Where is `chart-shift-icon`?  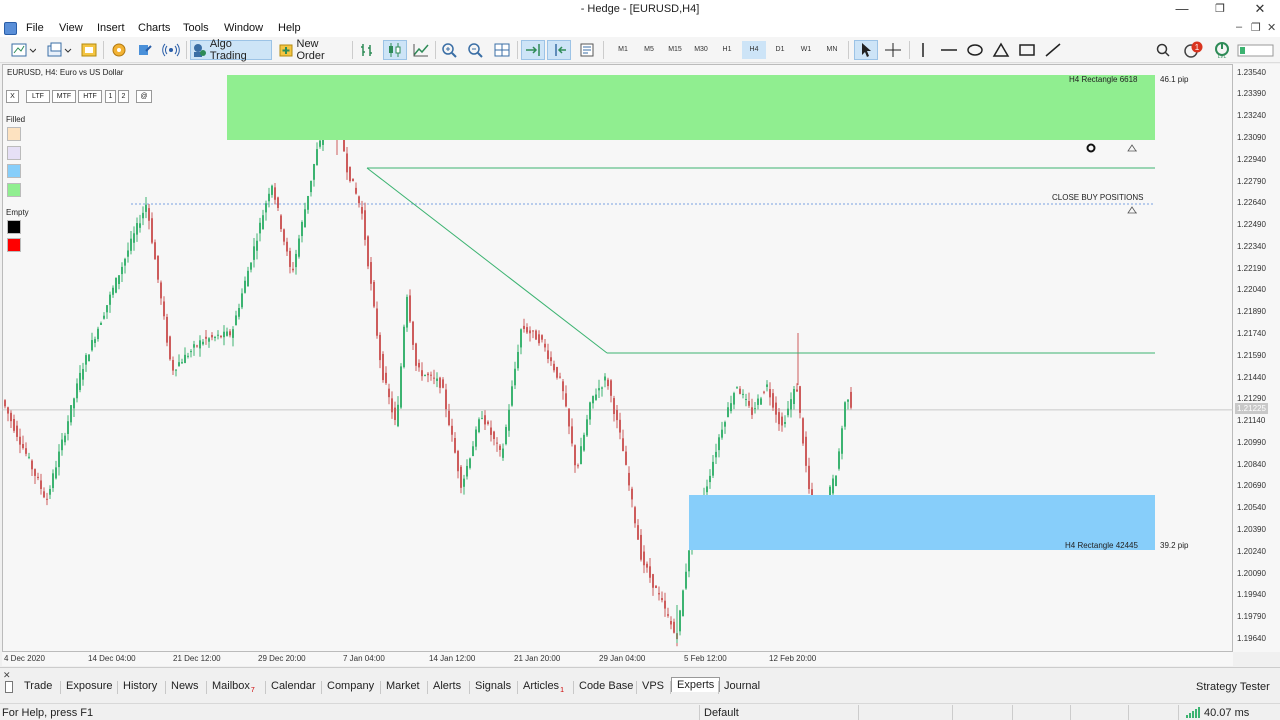
chart-shift-icon is located at coordinates (559, 50).